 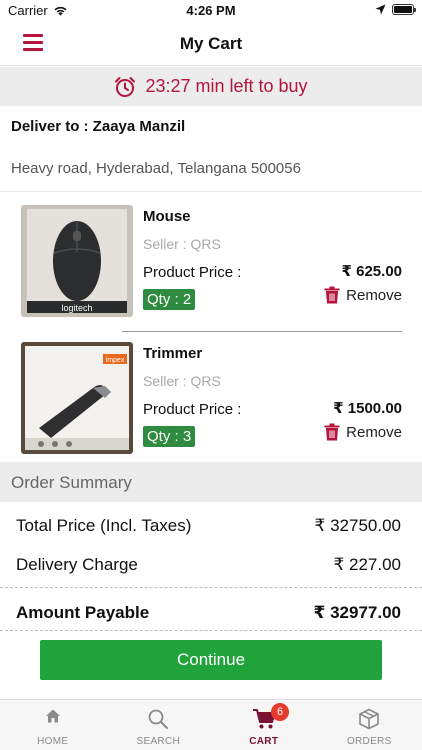 I want to click on timer-text: 23:27 min left to buy, so click(x=226, y=86).